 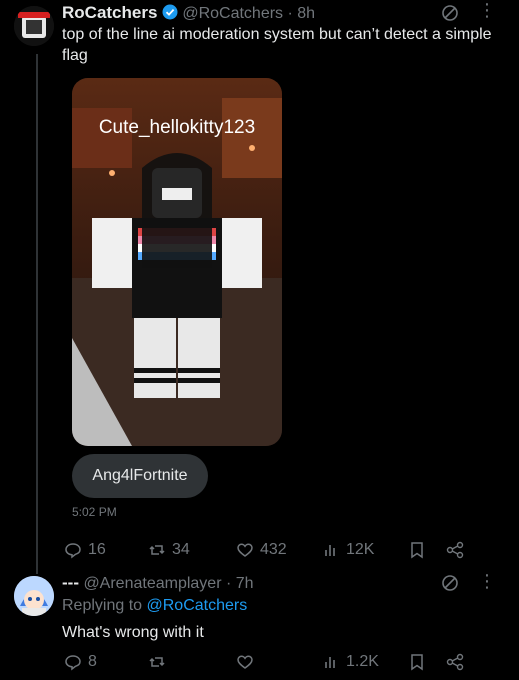 What do you see at coordinates (152, 583) in the screenshot?
I see `reply-handle: @Arenateamplayer` at bounding box center [152, 583].